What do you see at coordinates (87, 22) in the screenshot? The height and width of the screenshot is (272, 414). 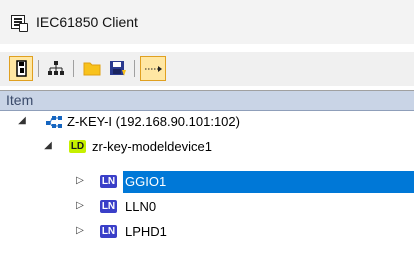 I see `window-title: IEC61850 Client` at bounding box center [87, 22].